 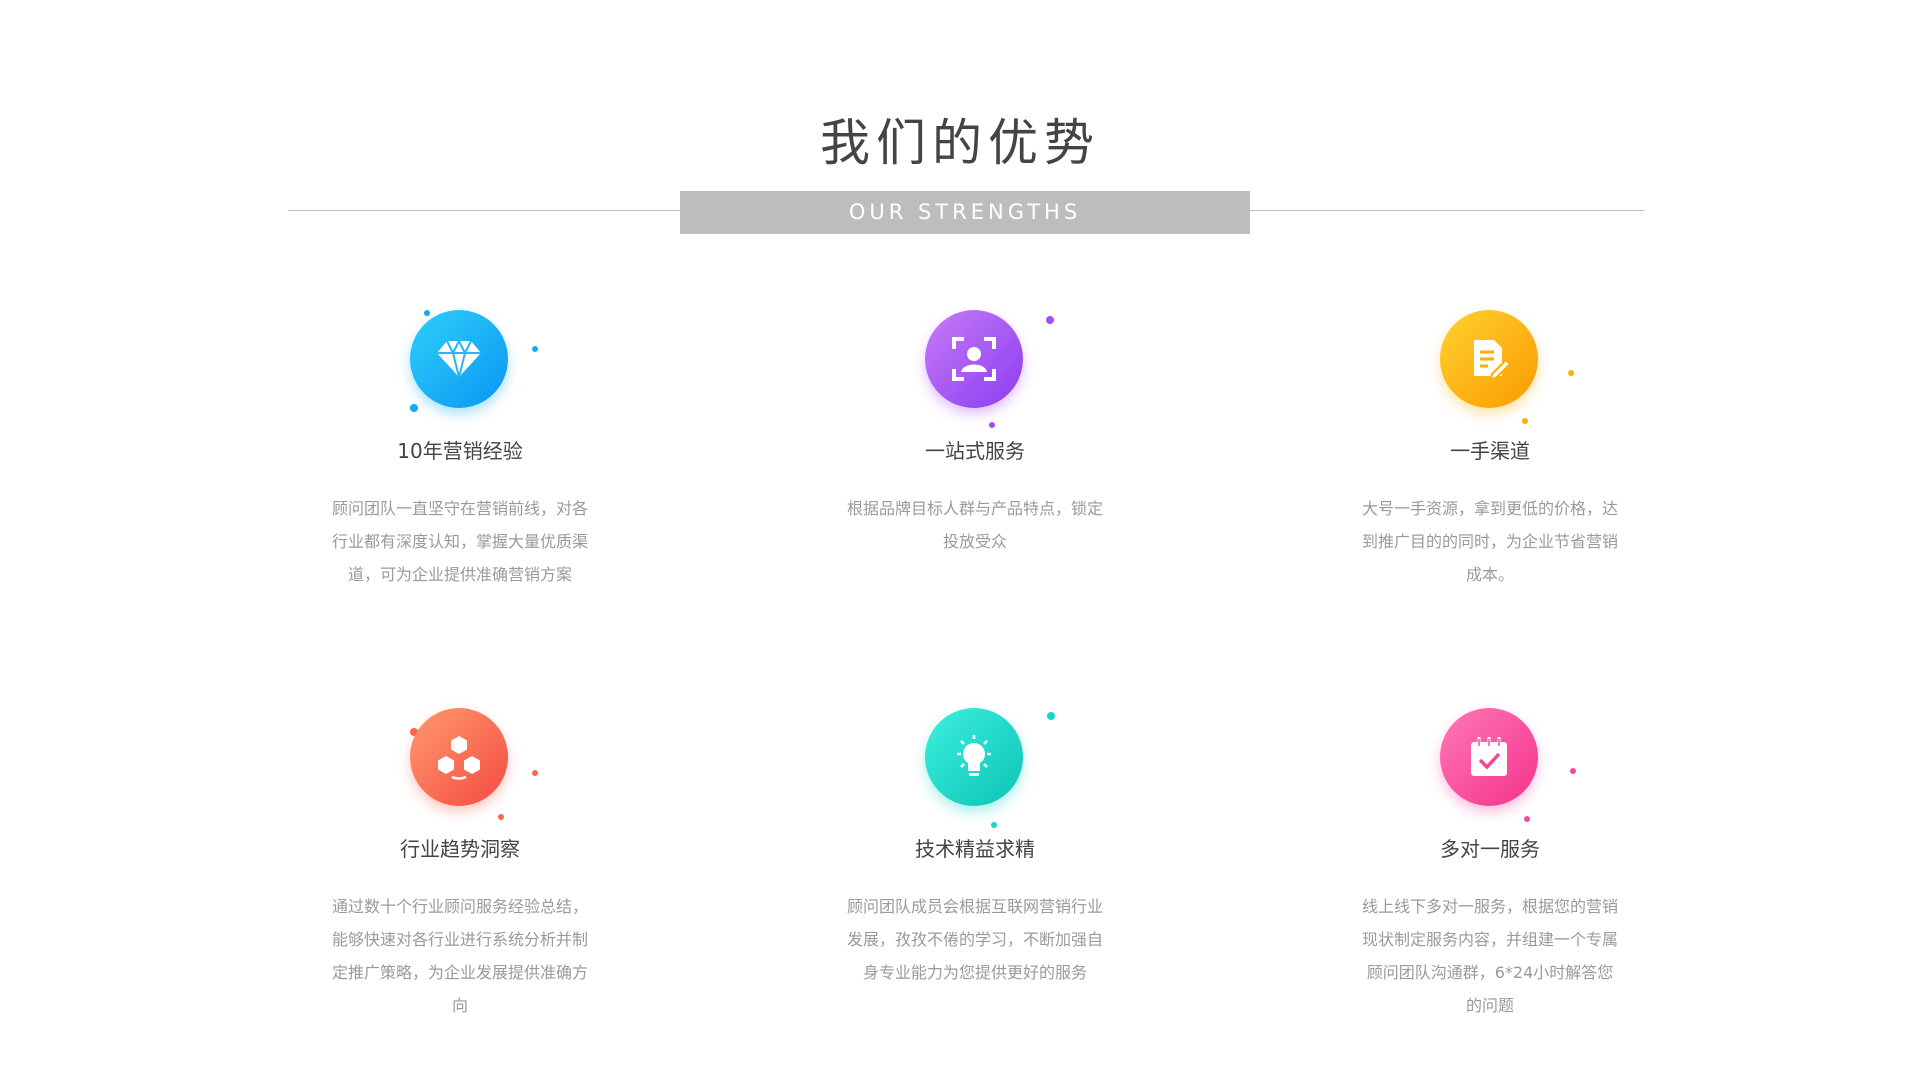 What do you see at coordinates (965, 212) in the screenshot?
I see `section-subtitle: OUR STRENGTHS` at bounding box center [965, 212].